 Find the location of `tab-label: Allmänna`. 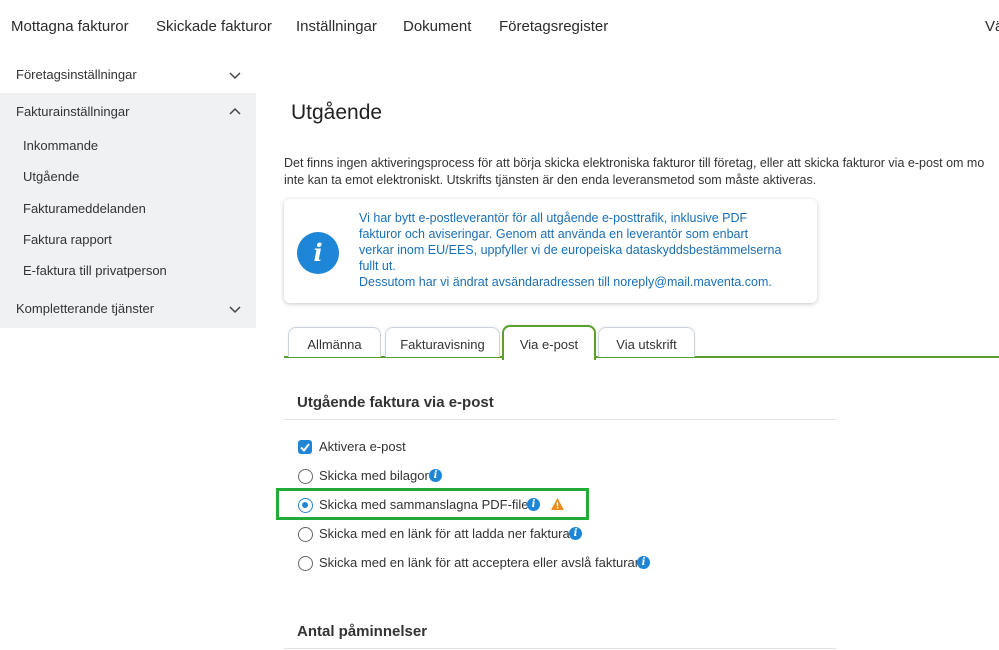

tab-label: Allmänna is located at coordinates (334, 344).